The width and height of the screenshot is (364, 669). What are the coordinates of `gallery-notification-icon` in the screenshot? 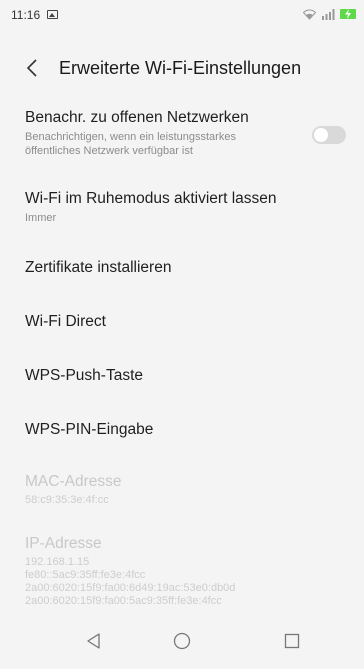 It's located at (52, 14).